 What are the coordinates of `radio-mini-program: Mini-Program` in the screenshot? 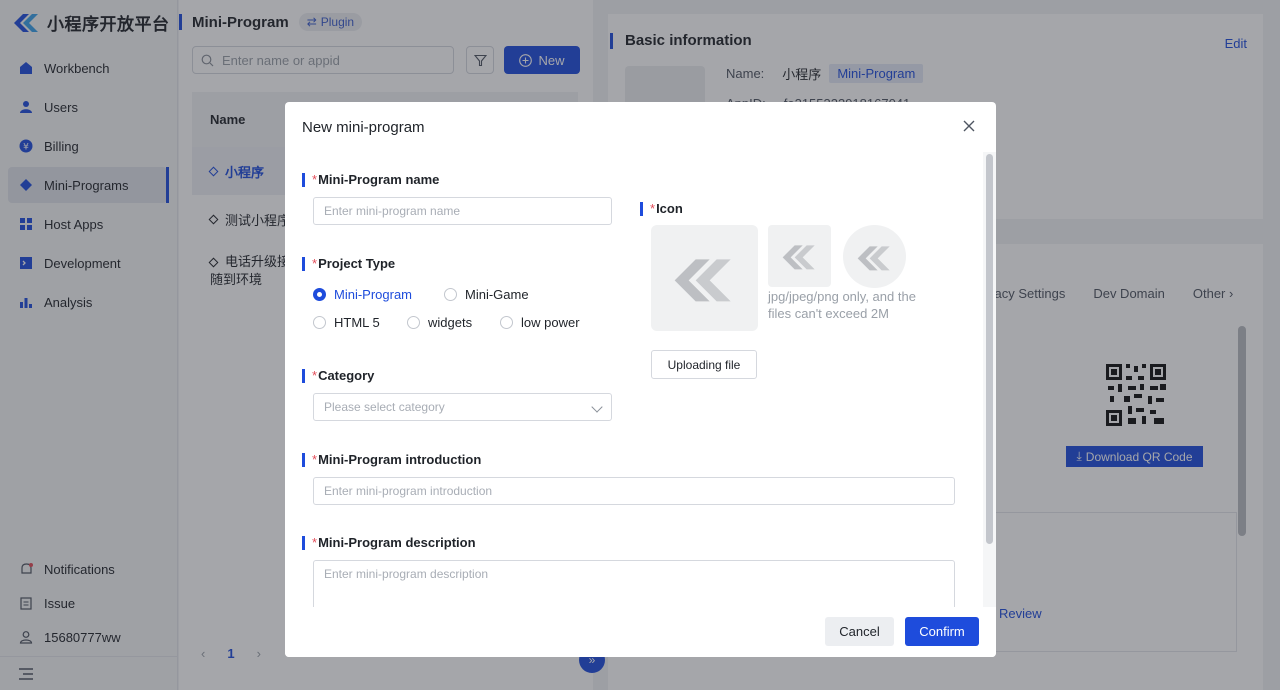 It's located at (362, 294).